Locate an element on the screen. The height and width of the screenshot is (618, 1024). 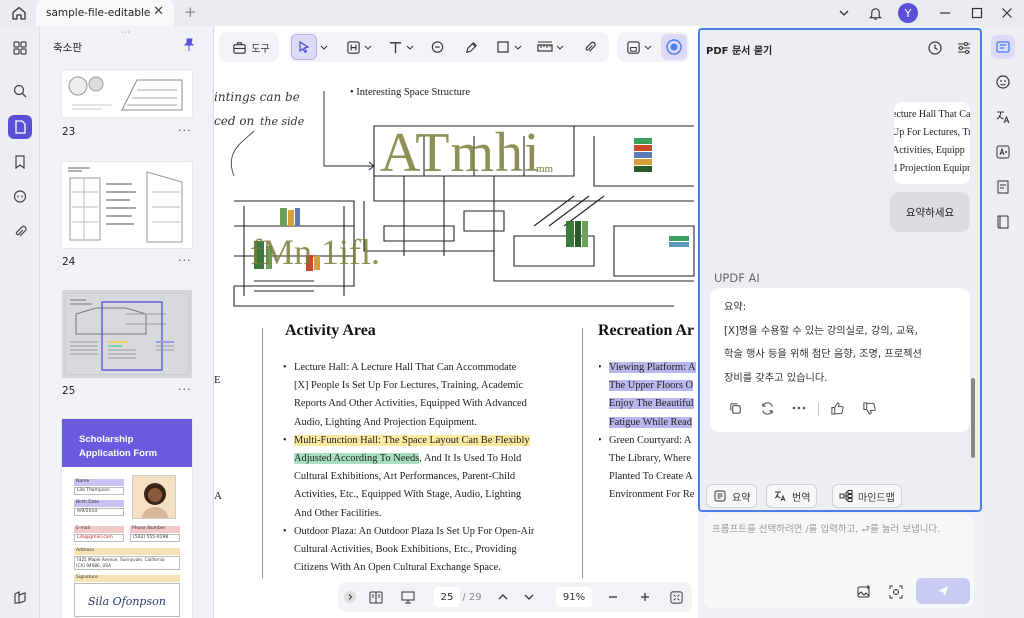
green-highlight: Adjusted According To Needs is located at coordinates (357, 459).